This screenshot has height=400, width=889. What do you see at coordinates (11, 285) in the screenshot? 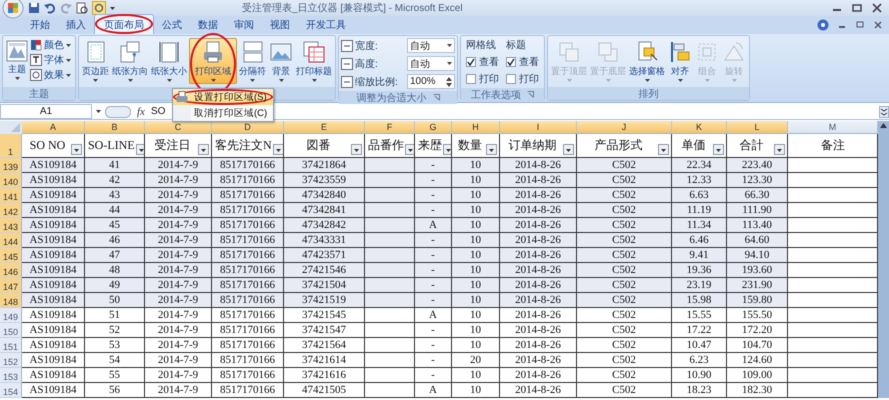
I see `row-header: 147` at bounding box center [11, 285].